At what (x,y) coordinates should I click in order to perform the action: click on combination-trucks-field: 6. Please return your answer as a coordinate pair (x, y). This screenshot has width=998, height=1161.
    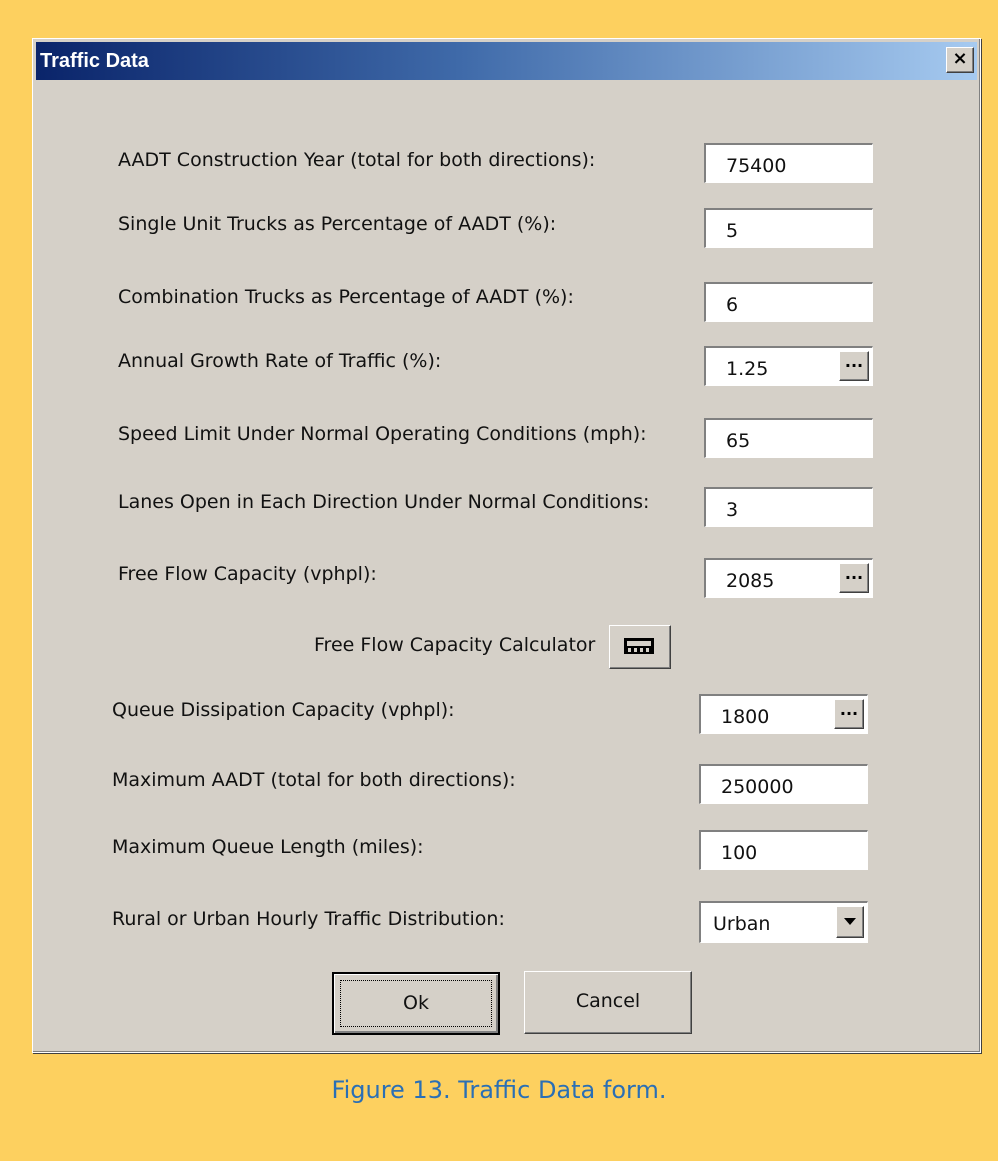
    Looking at the image, I should click on (788, 302).